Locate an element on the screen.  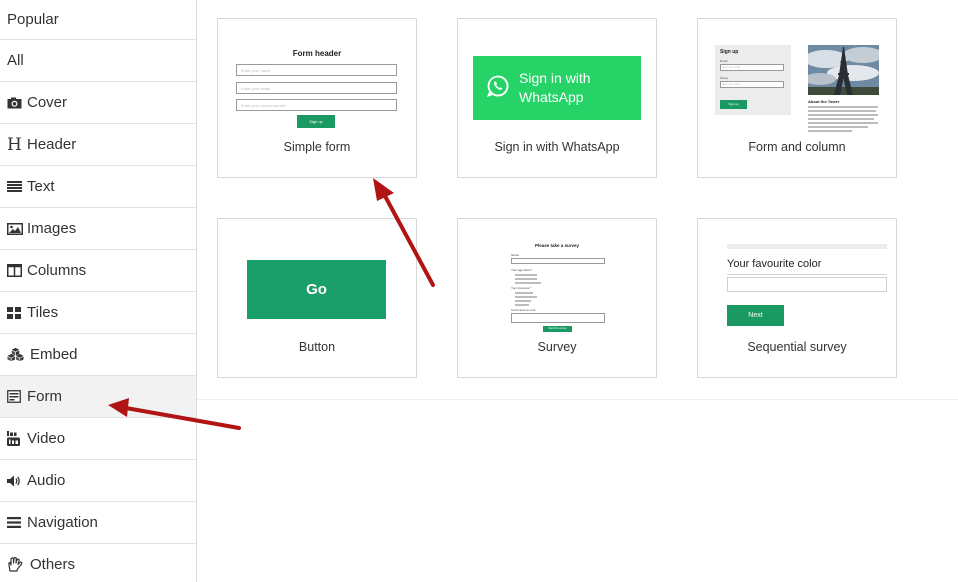
sidebar-item-label: Header is located at coordinates (52, 144).